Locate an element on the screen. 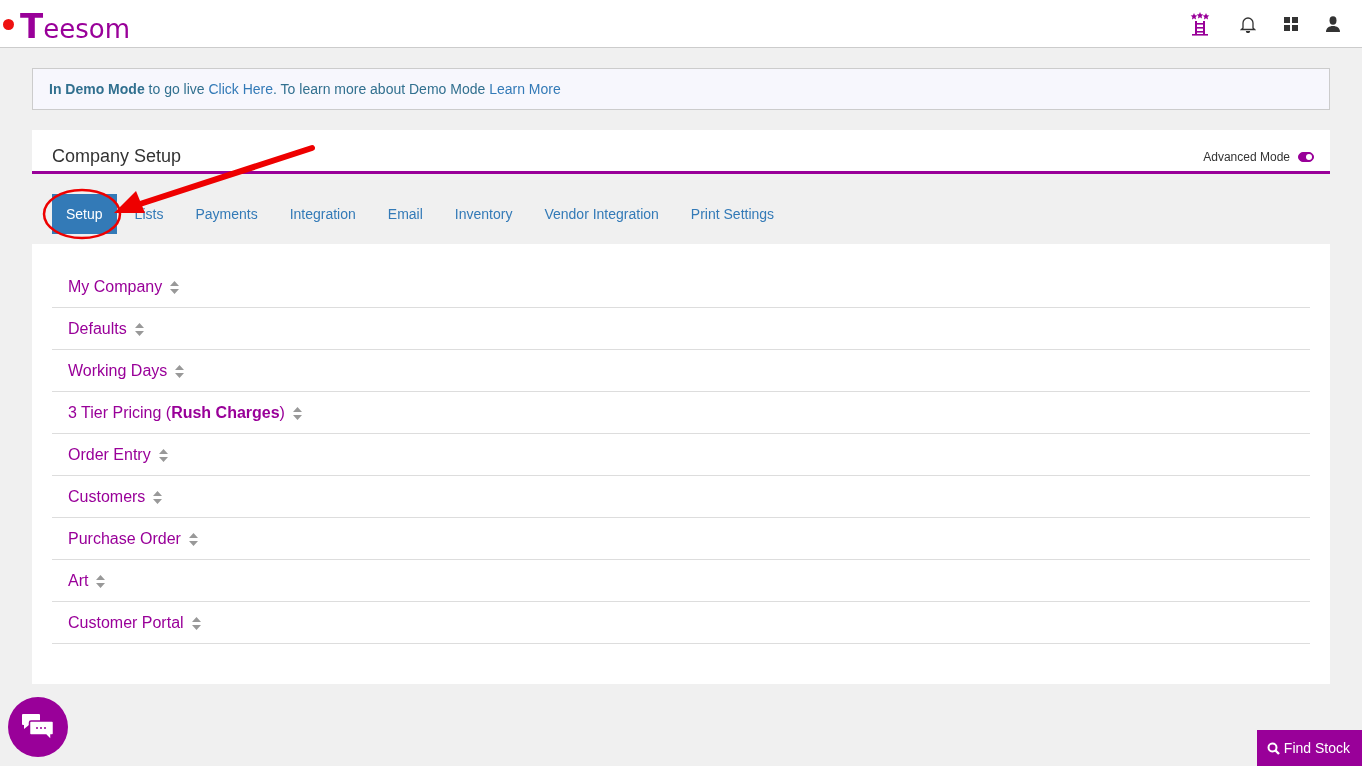  search-icon is located at coordinates (1273, 748).